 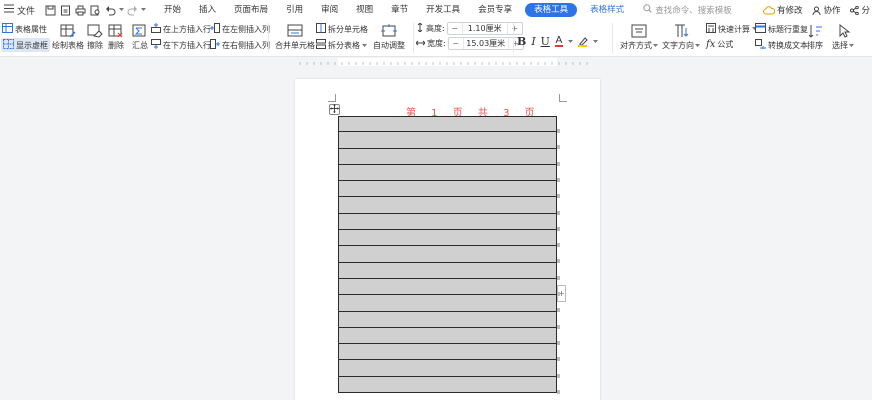 I want to click on tab-view: 视图, so click(x=364, y=10).